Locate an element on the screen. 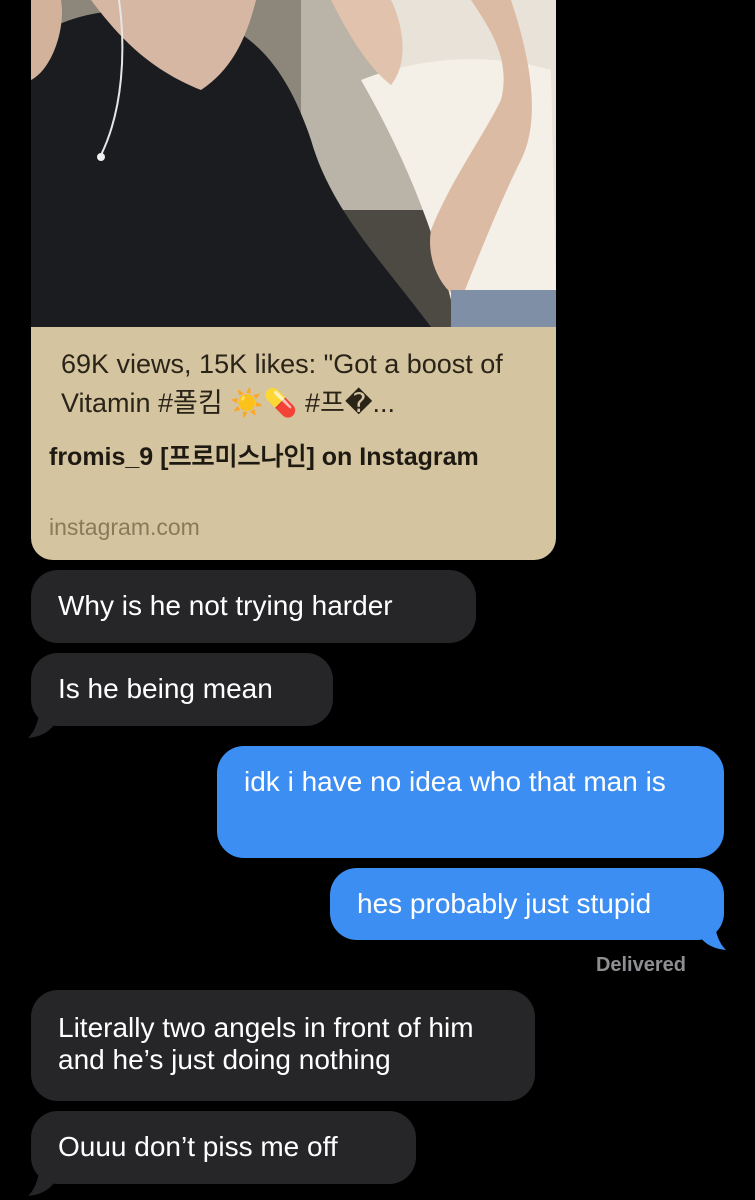 The width and height of the screenshot is (755, 1200). message-bubble-incoming: Ouuu don’t piss me off is located at coordinates (223, 1147).